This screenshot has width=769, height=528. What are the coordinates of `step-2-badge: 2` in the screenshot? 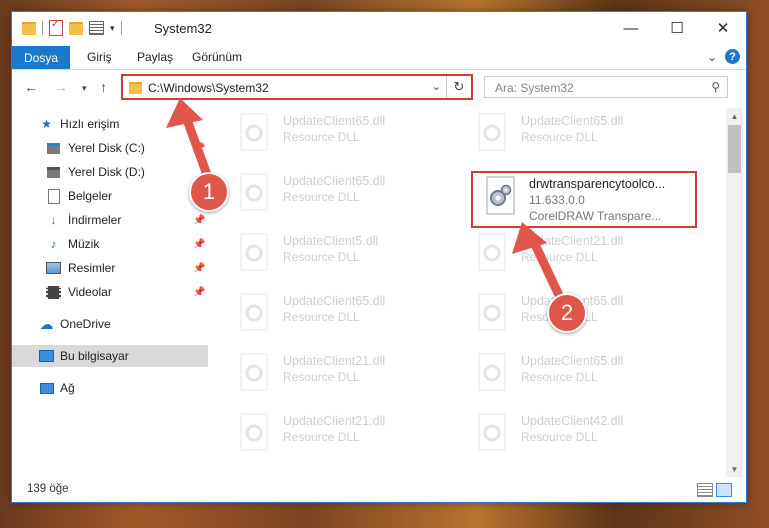 It's located at (567, 313).